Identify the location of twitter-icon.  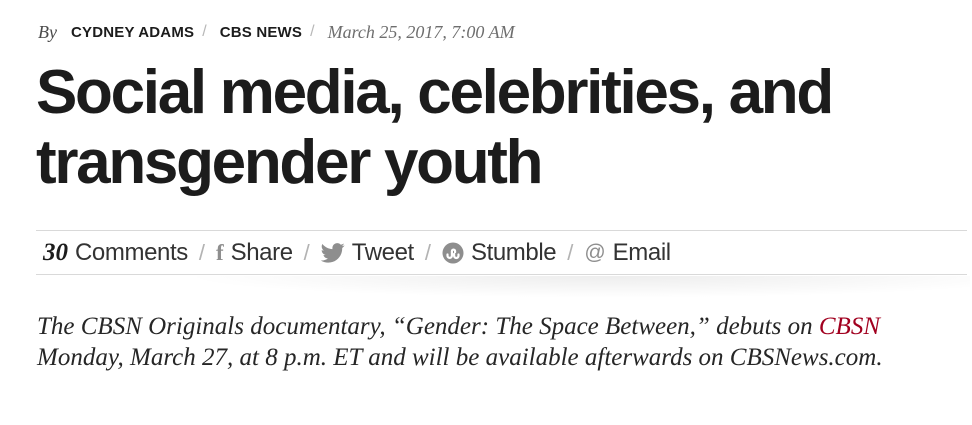
(332, 252).